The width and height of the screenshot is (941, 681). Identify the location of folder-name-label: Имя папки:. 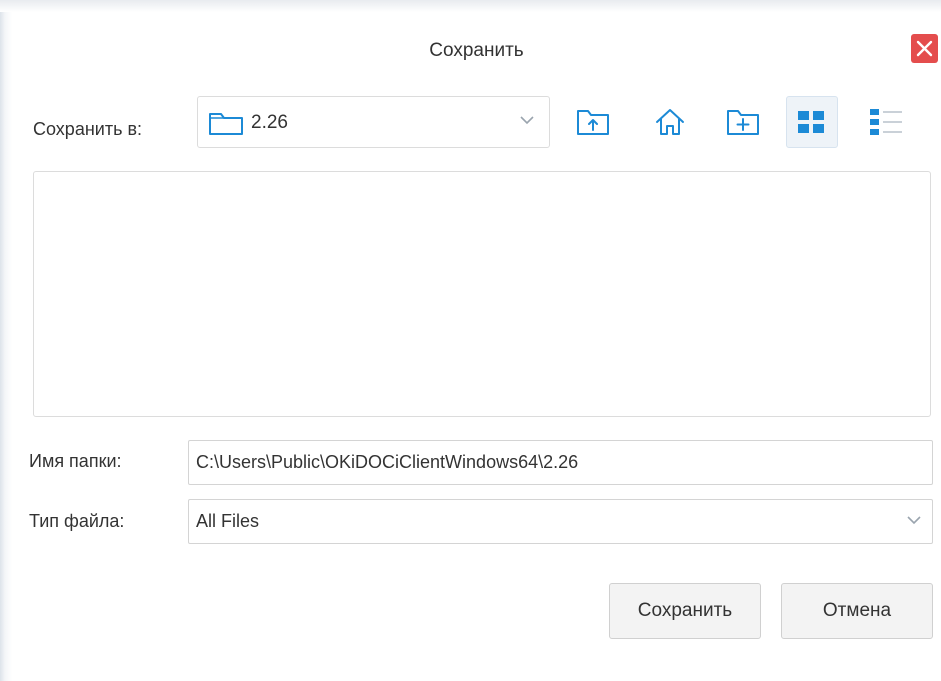
(75, 461).